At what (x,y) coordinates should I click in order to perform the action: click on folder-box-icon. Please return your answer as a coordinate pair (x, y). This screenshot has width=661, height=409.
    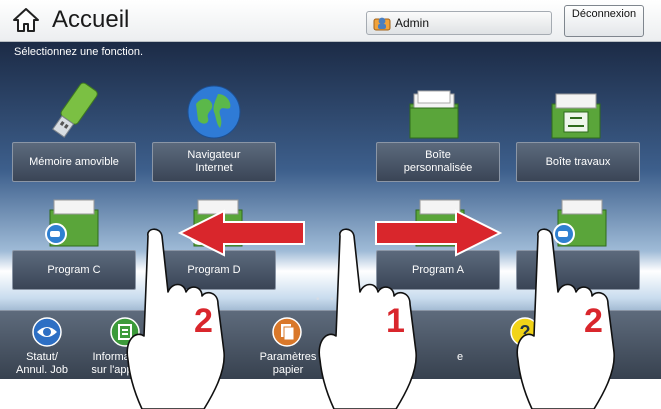
    Looking at the image, I should click on (434, 116).